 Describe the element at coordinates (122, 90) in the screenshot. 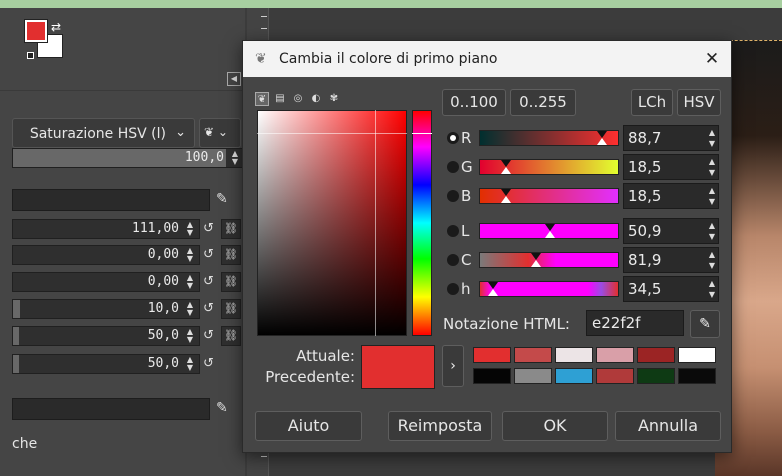

I see `divider` at that location.